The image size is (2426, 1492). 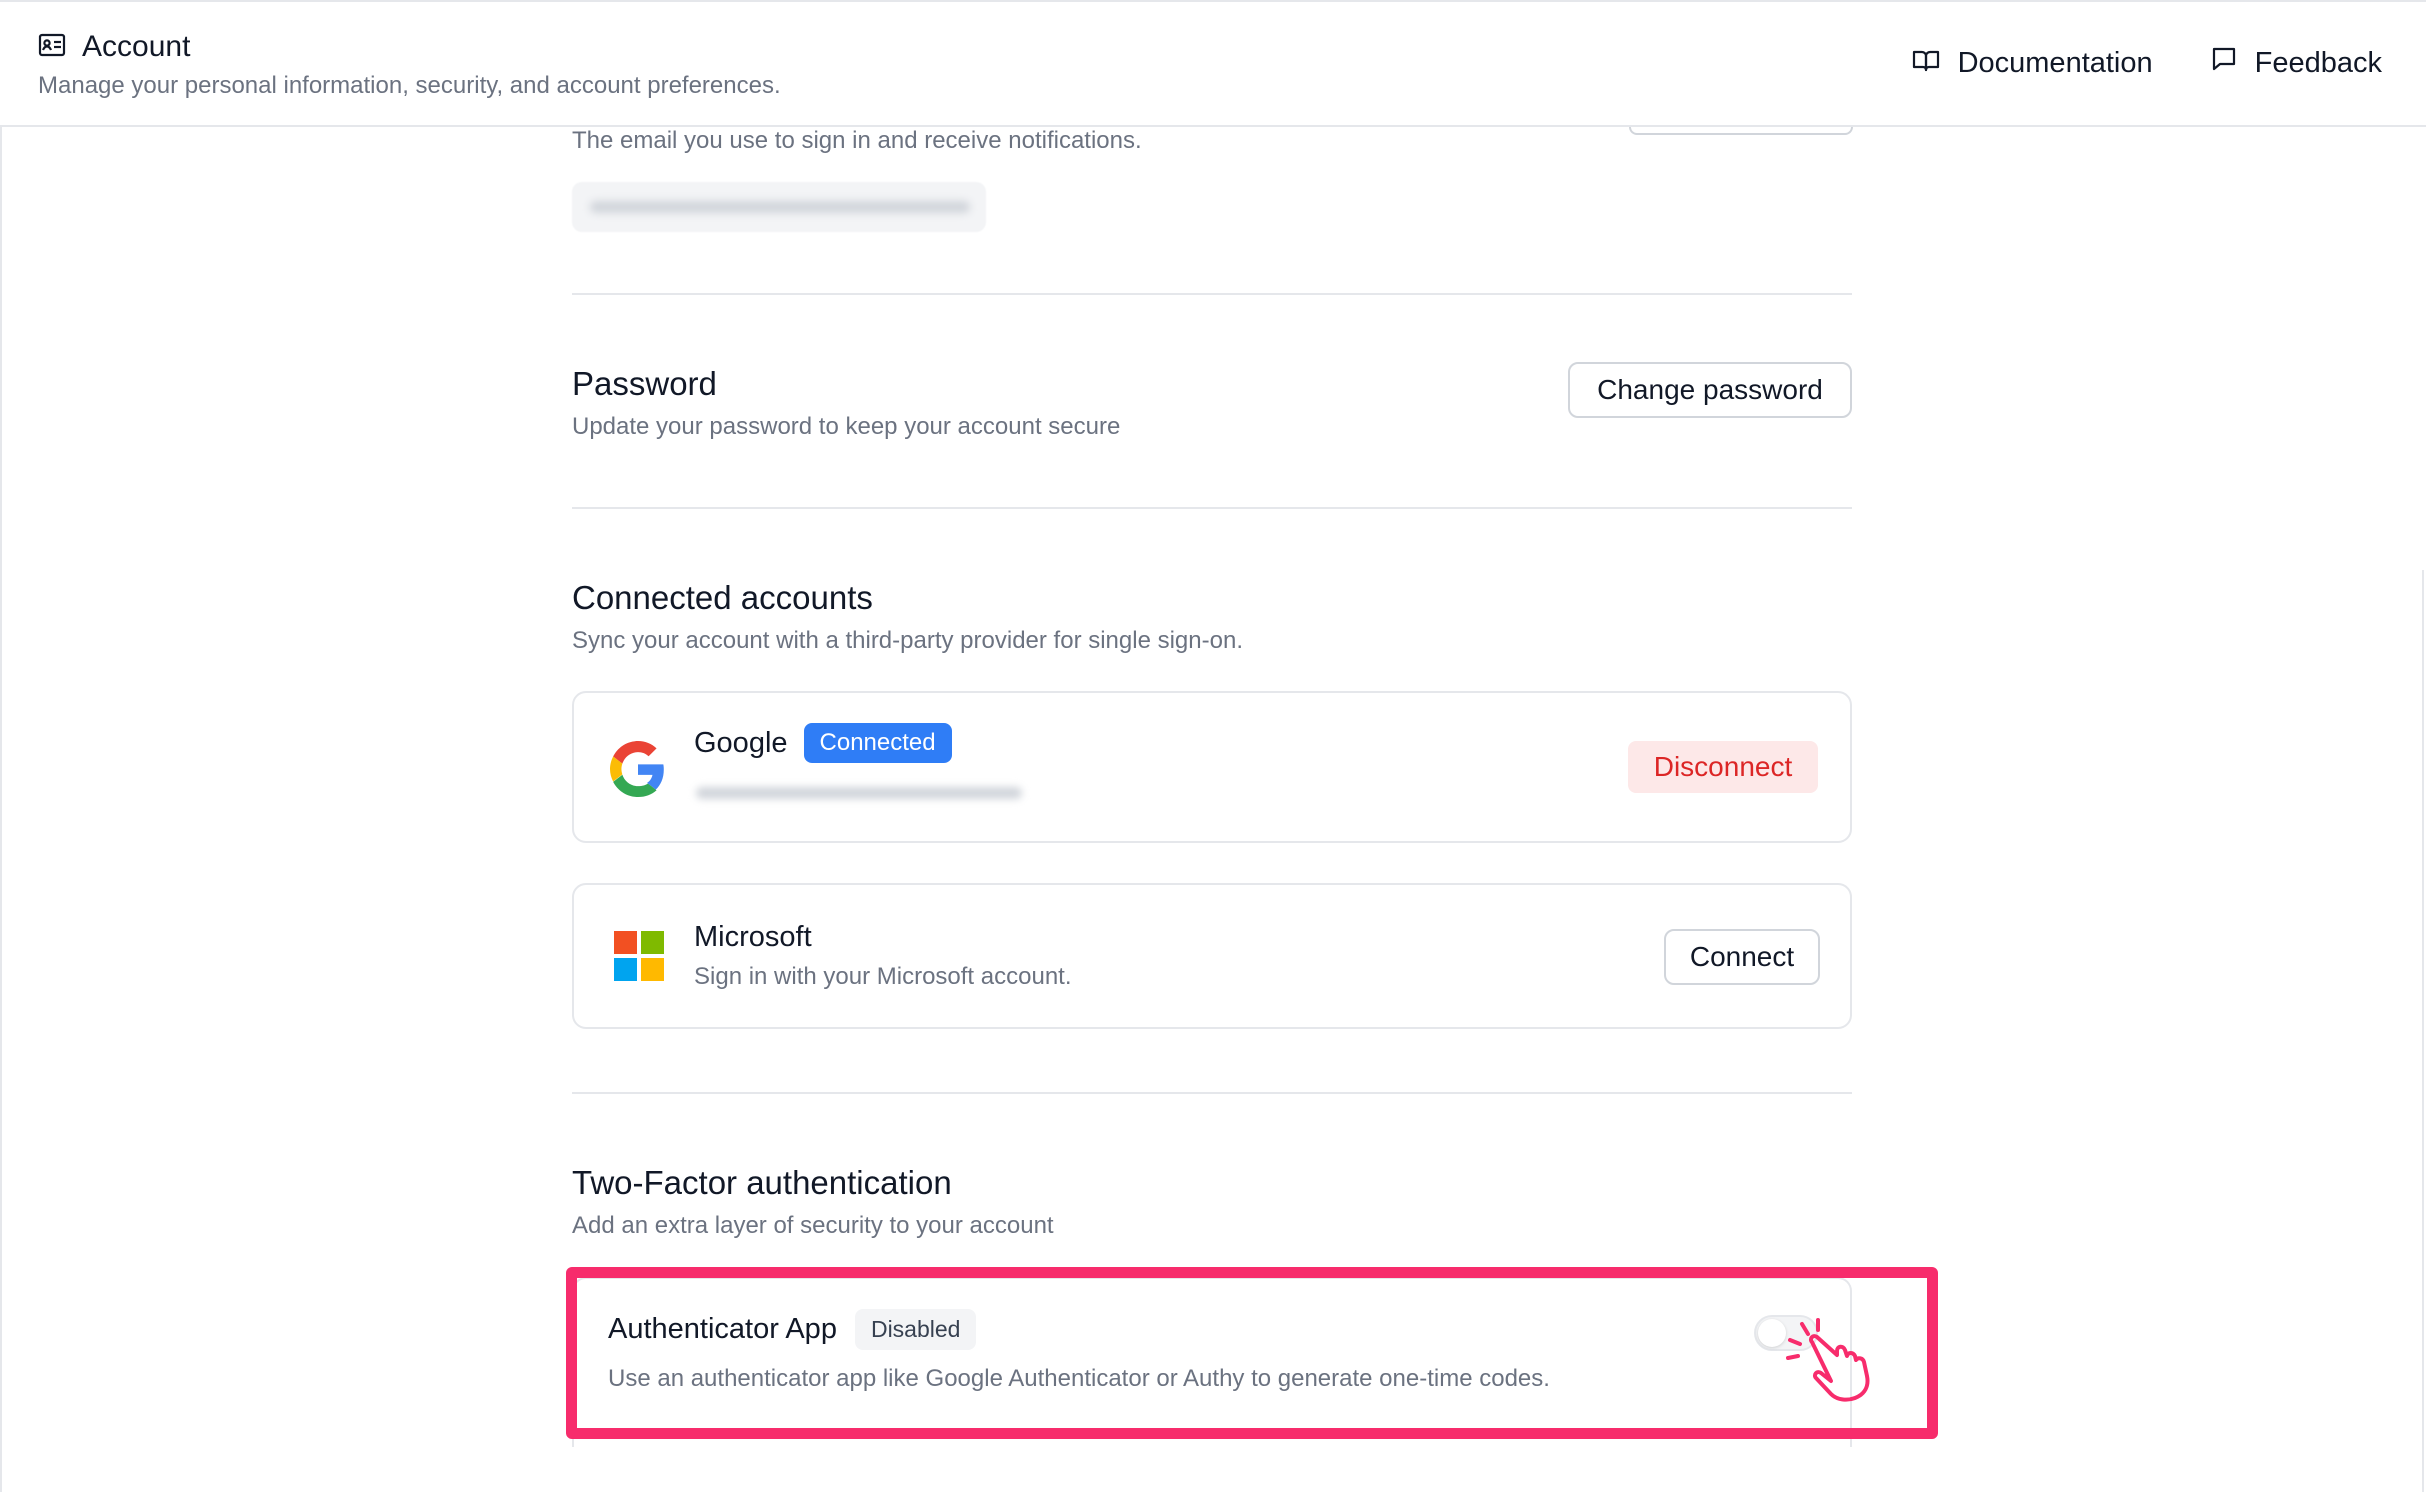 I want to click on two-factor-title: Two-Factor authentication, so click(x=762, y=1182).